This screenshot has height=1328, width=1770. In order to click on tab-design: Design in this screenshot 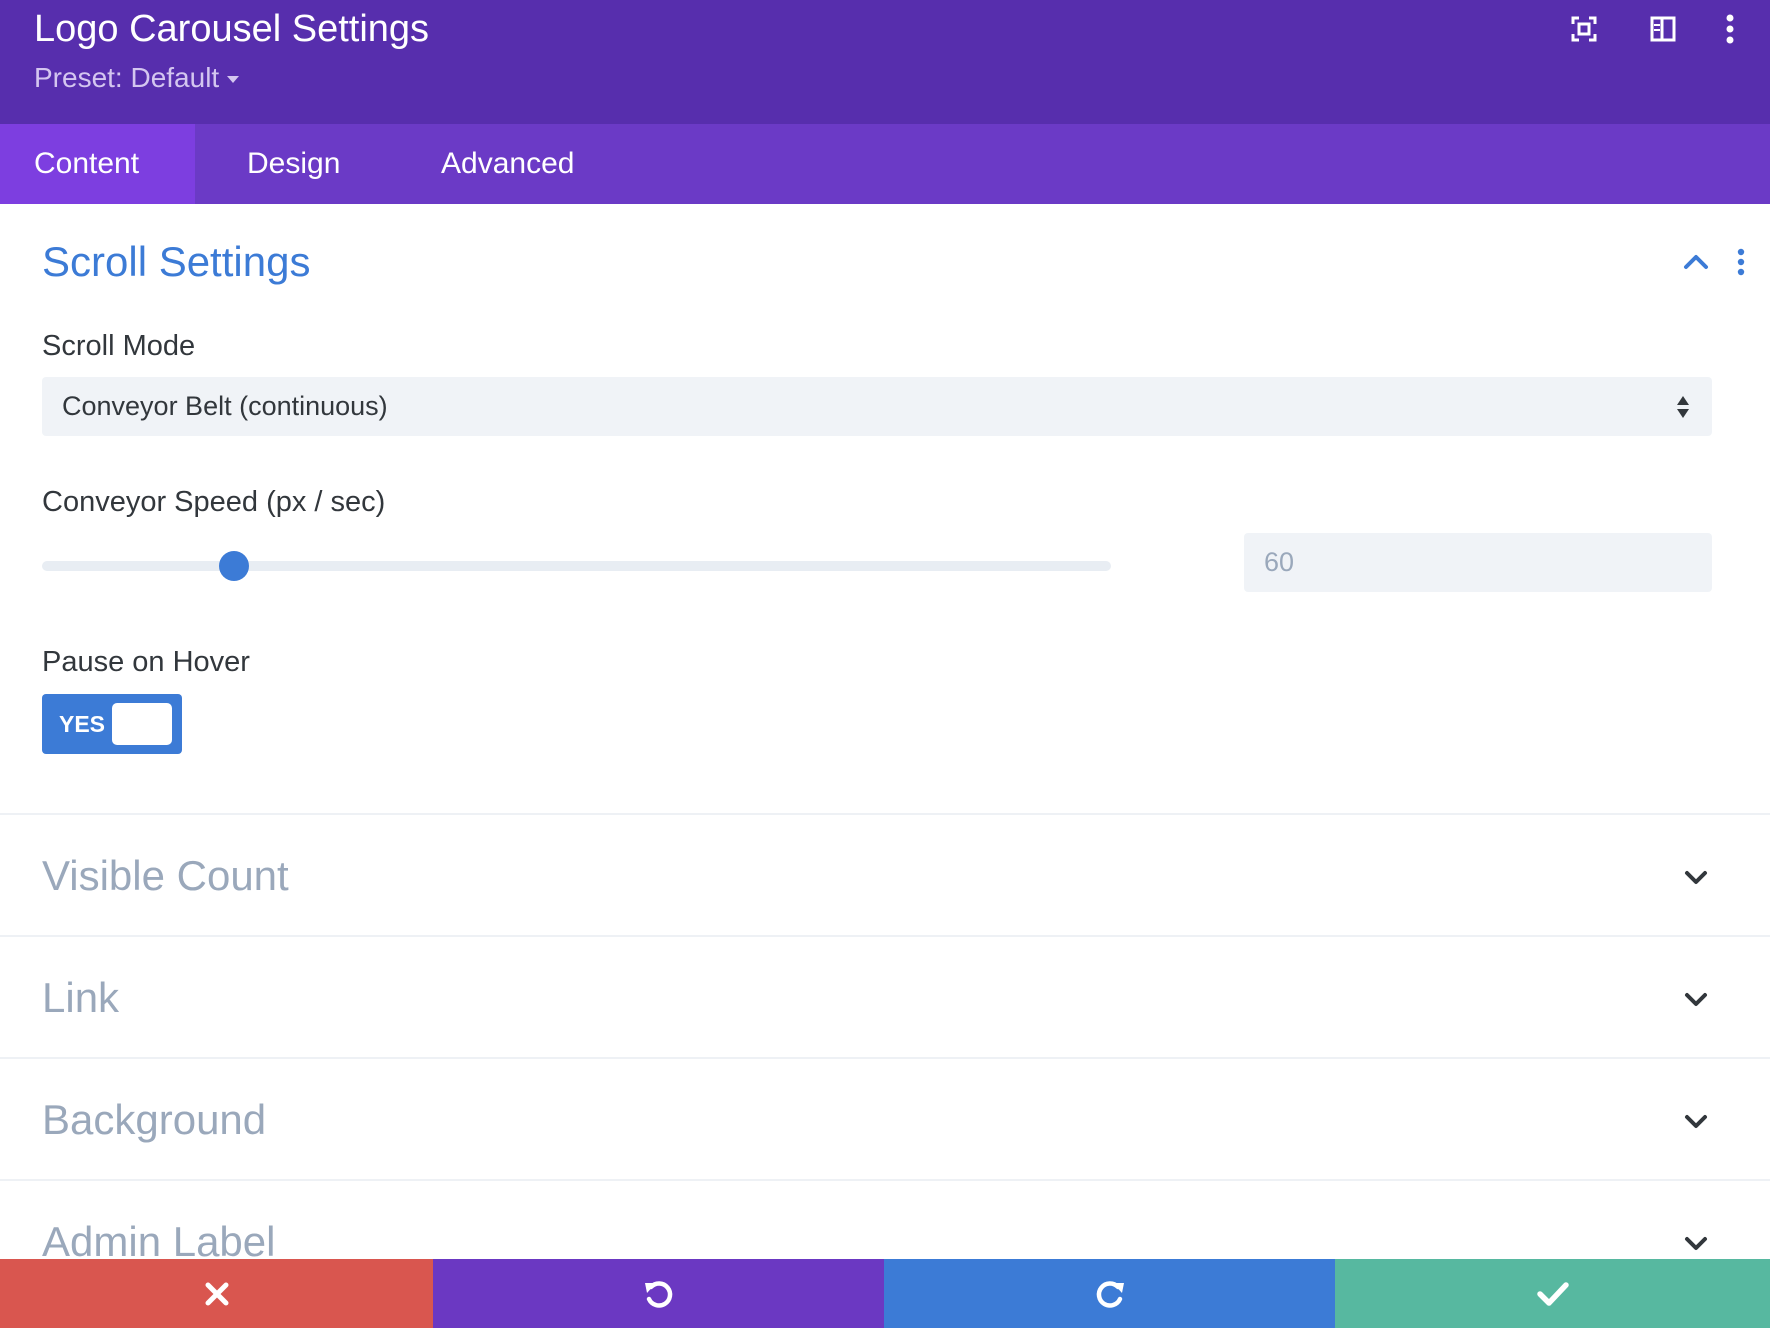, I will do `click(293, 164)`.